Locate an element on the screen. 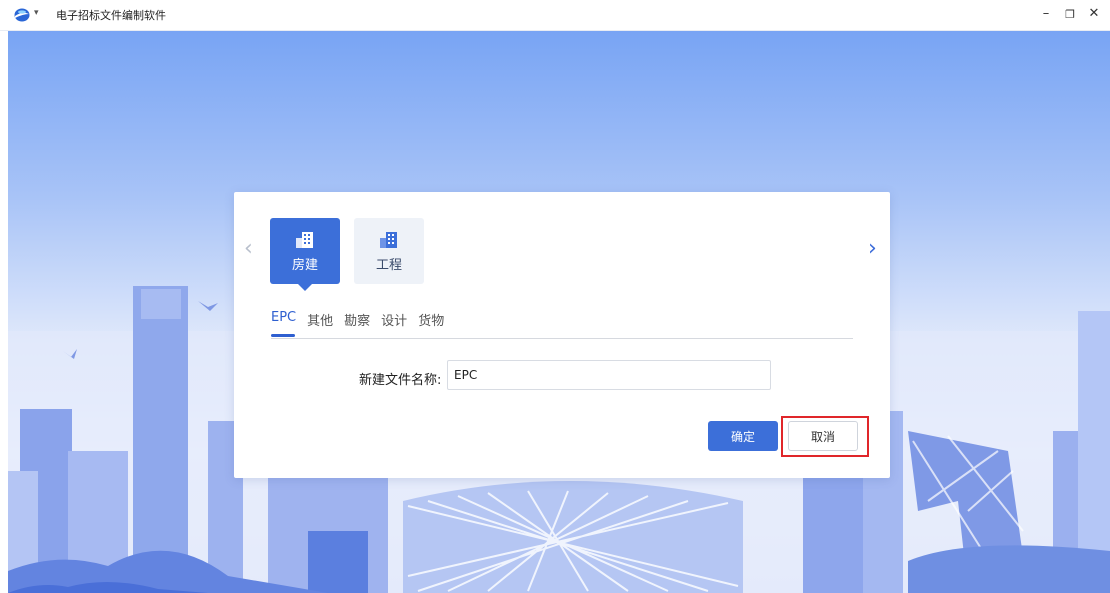  cancel-highlight-box is located at coordinates (825, 436).